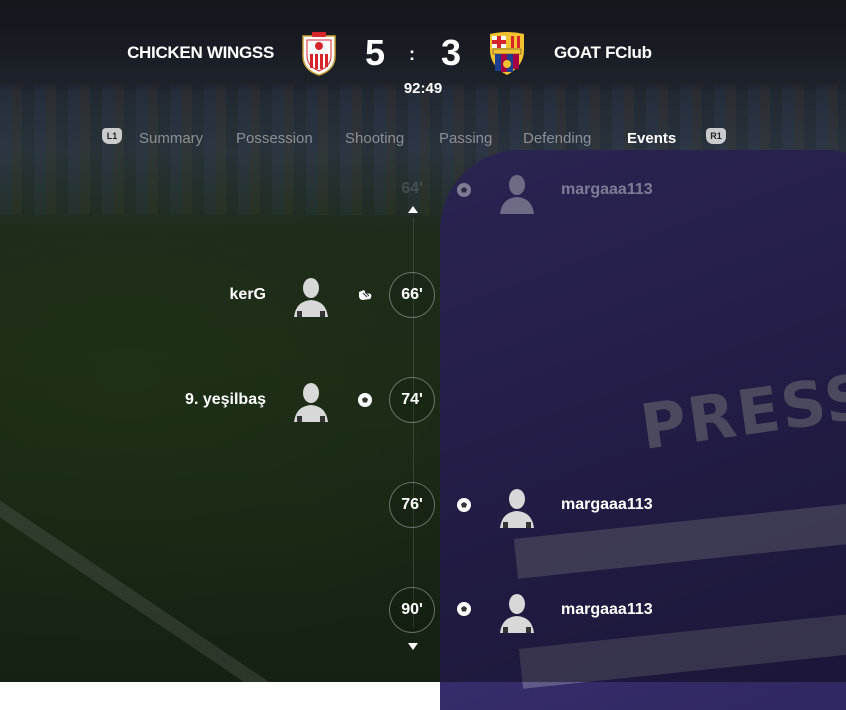 The height and width of the screenshot is (710, 846). What do you see at coordinates (225, 399) in the screenshot?
I see `player-name: 9. yeşilbaş` at bounding box center [225, 399].